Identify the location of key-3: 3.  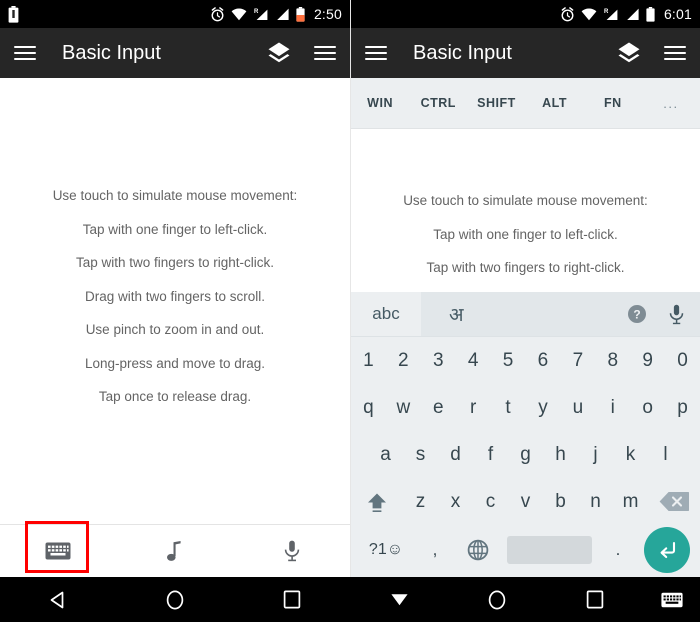
(438, 360).